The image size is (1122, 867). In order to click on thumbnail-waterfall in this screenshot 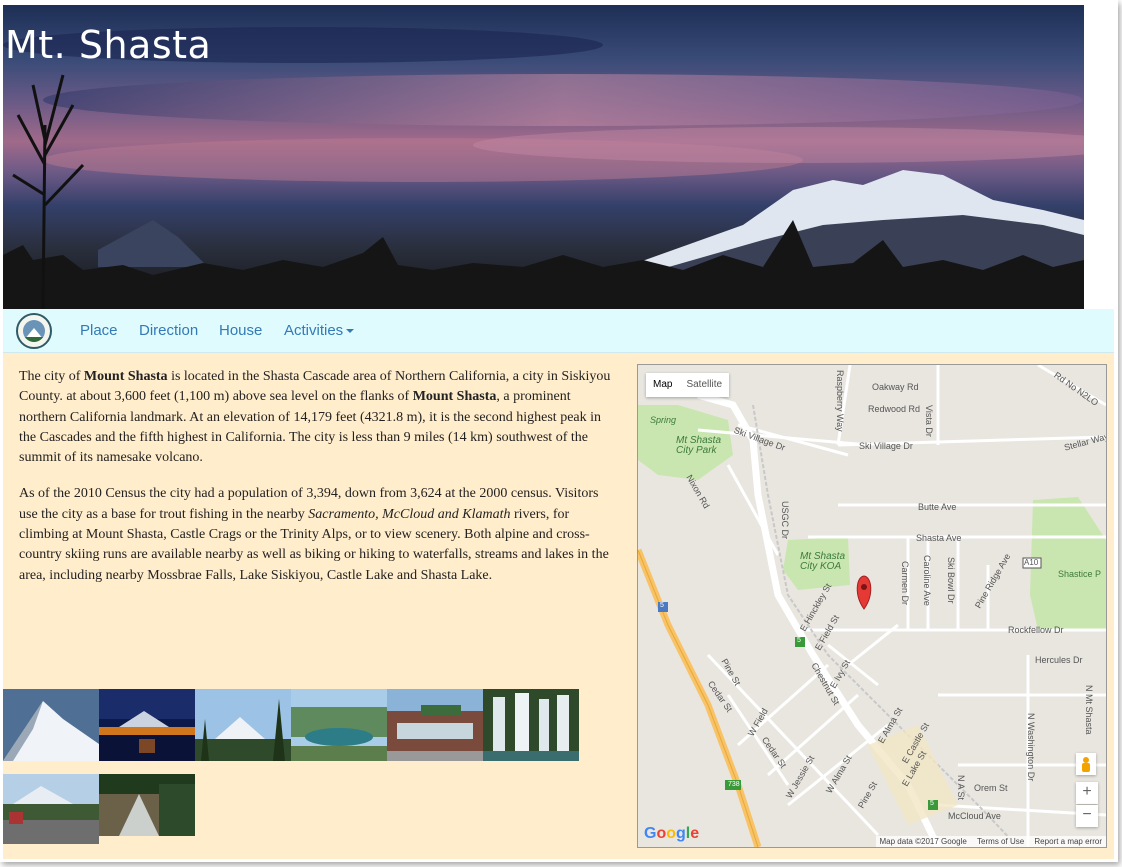, I will do `click(531, 725)`.